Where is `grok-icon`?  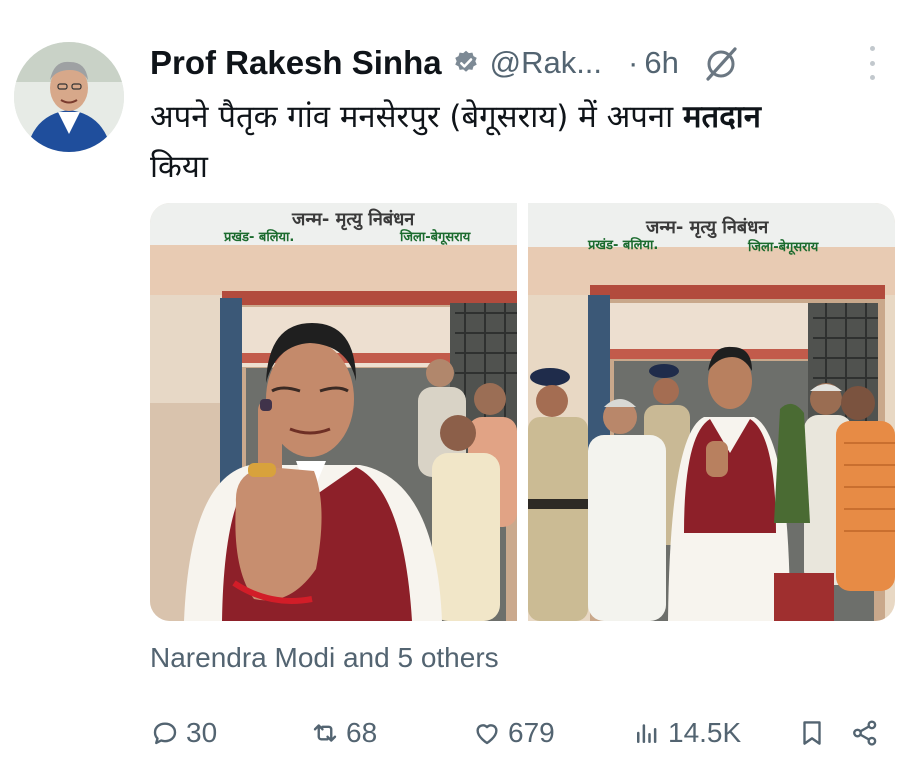
grok-icon is located at coordinates (721, 63).